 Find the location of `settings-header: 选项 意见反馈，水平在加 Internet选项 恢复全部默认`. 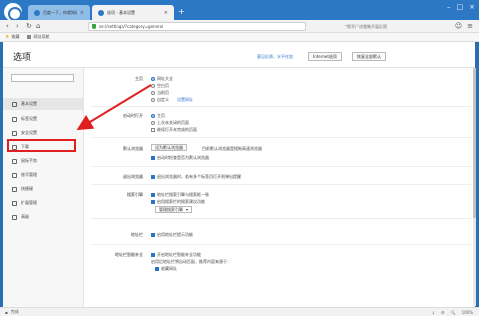

settings-header: 选项 意见反馈，水平在加 Internet选项 恢复全部默认 is located at coordinates (239, 55).